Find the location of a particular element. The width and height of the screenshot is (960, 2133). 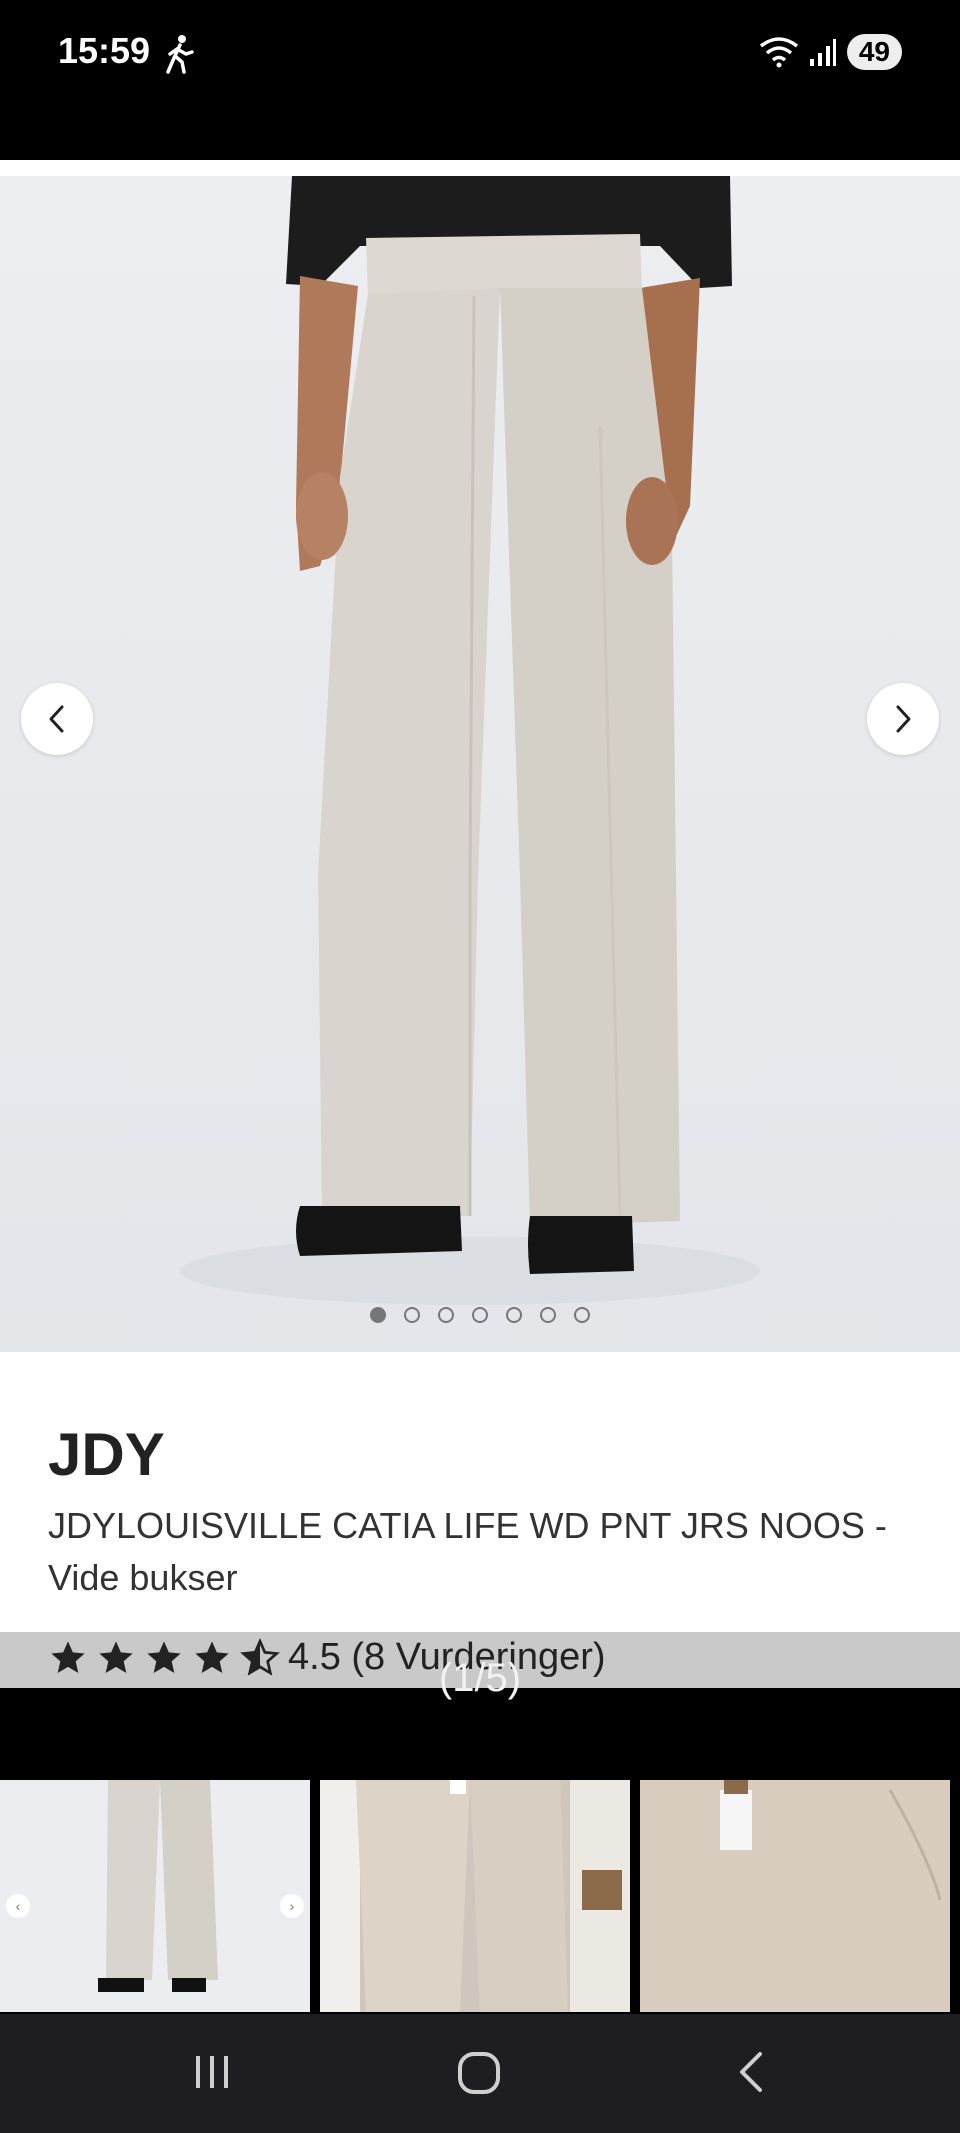

thumbnail-1-image is located at coordinates (158, 1886).